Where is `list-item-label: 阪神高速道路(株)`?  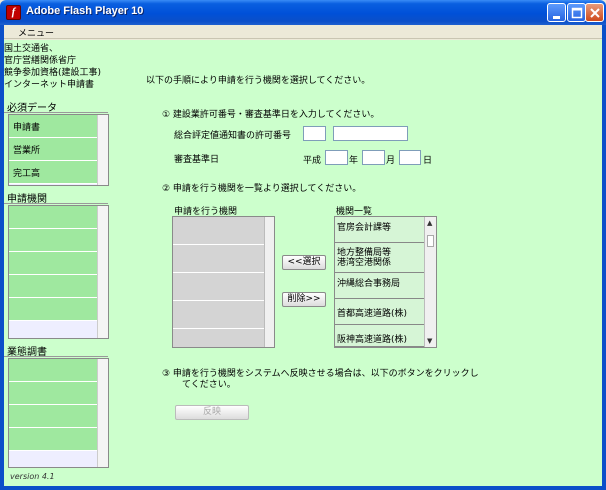
list-item-label: 阪神高速道路(株) is located at coordinates (372, 340).